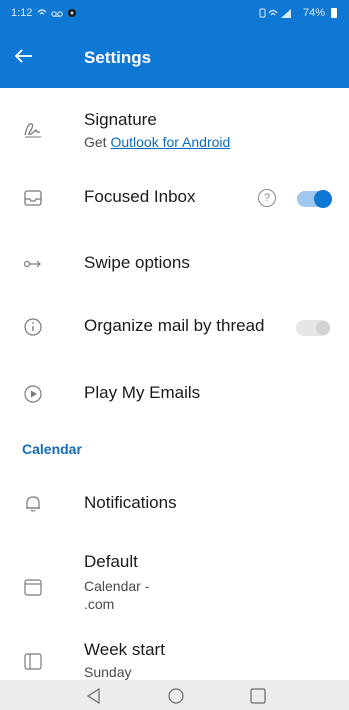 This screenshot has height=710, width=349. What do you see at coordinates (137, 262) in the screenshot?
I see `swipe-options-label: Swipe options` at bounding box center [137, 262].